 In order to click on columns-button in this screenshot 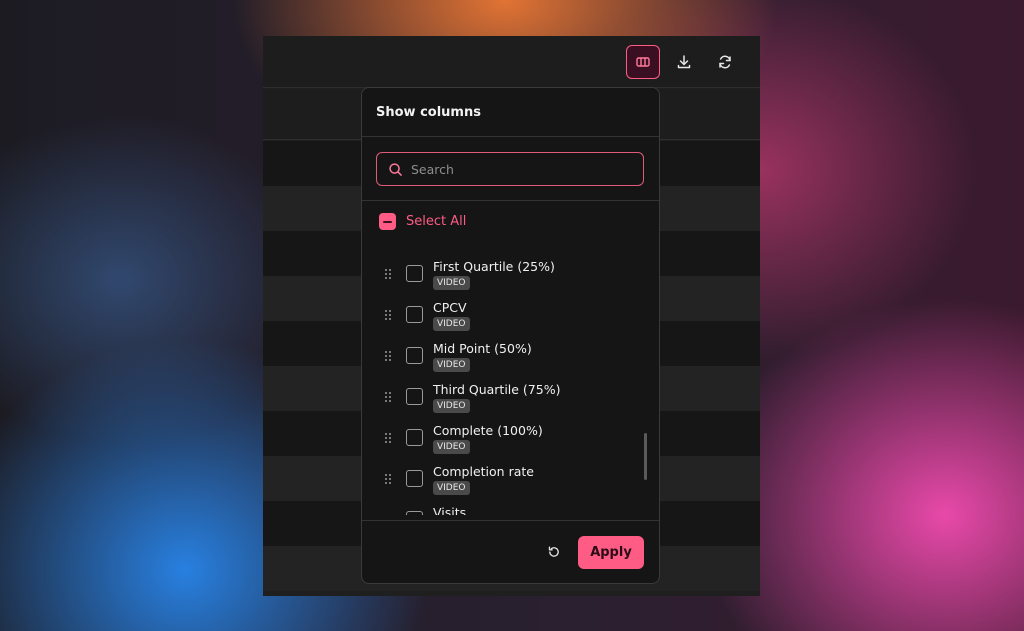, I will do `click(643, 62)`.